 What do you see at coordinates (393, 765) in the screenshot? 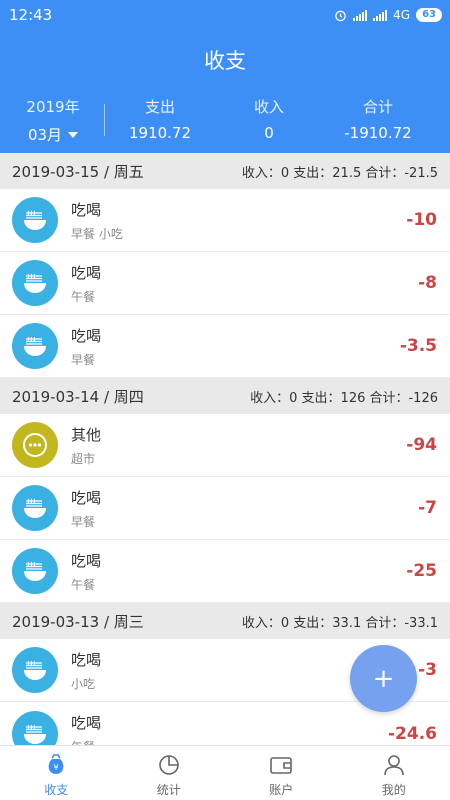
I see `person-icon` at bounding box center [393, 765].